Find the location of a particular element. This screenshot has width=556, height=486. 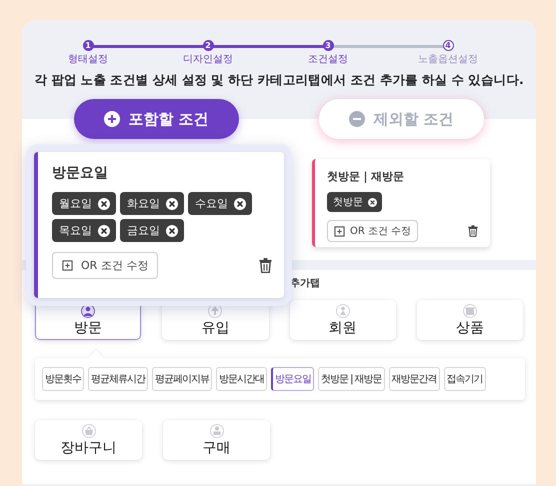

category-tile: 회원 is located at coordinates (343, 320).